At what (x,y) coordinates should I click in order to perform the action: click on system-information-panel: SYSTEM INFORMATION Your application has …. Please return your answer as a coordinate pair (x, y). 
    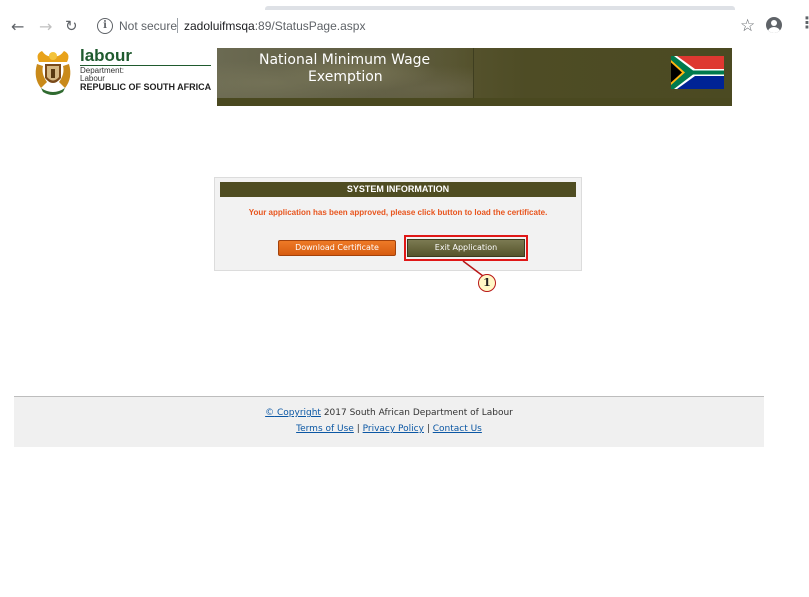
    Looking at the image, I should click on (398, 224).